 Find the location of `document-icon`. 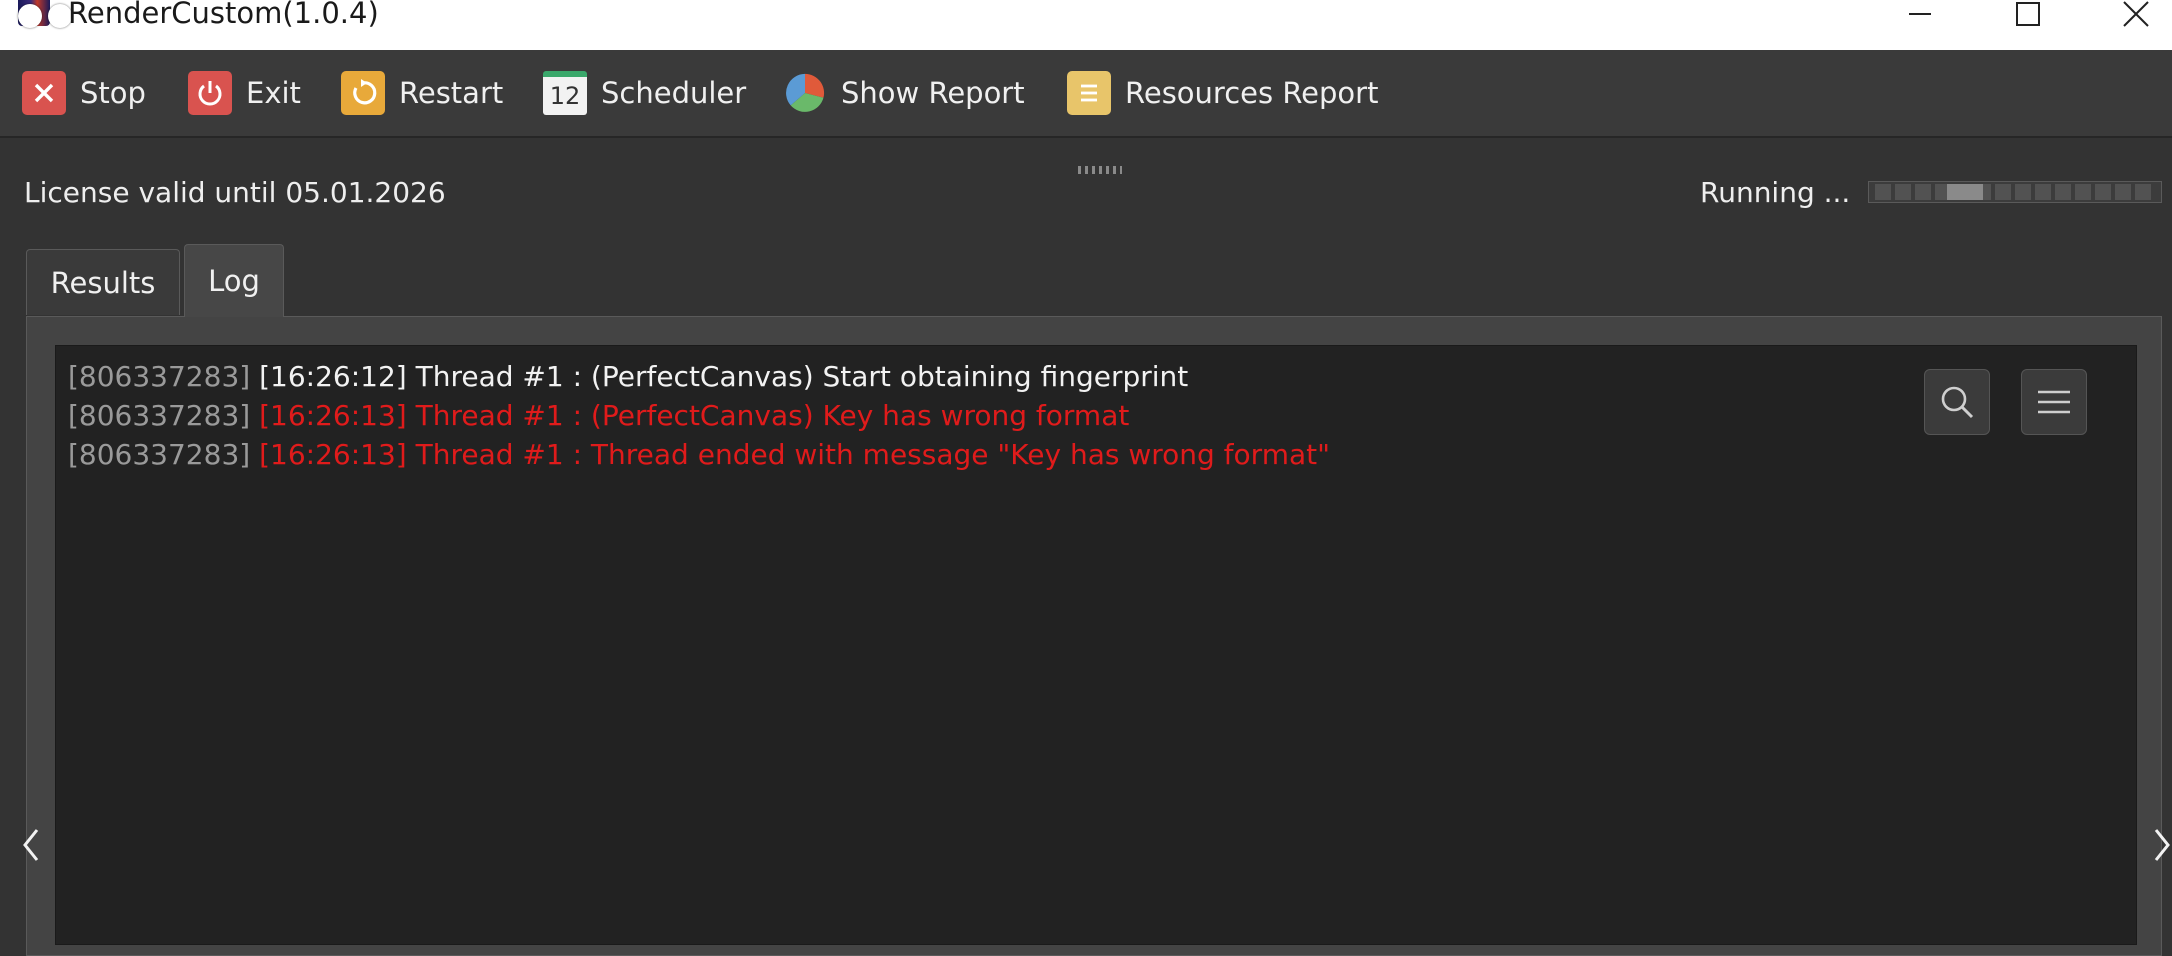

document-icon is located at coordinates (1089, 93).